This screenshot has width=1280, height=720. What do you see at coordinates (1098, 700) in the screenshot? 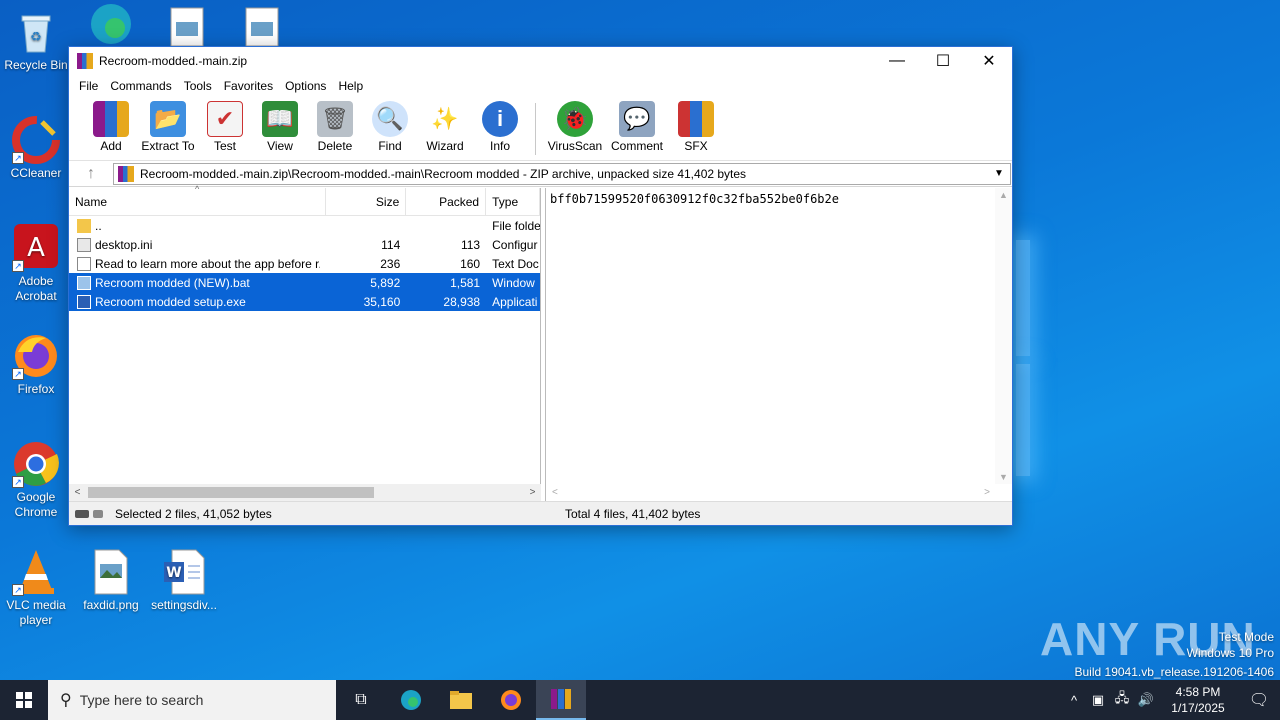
I see `device-icon: ▣` at bounding box center [1098, 700].